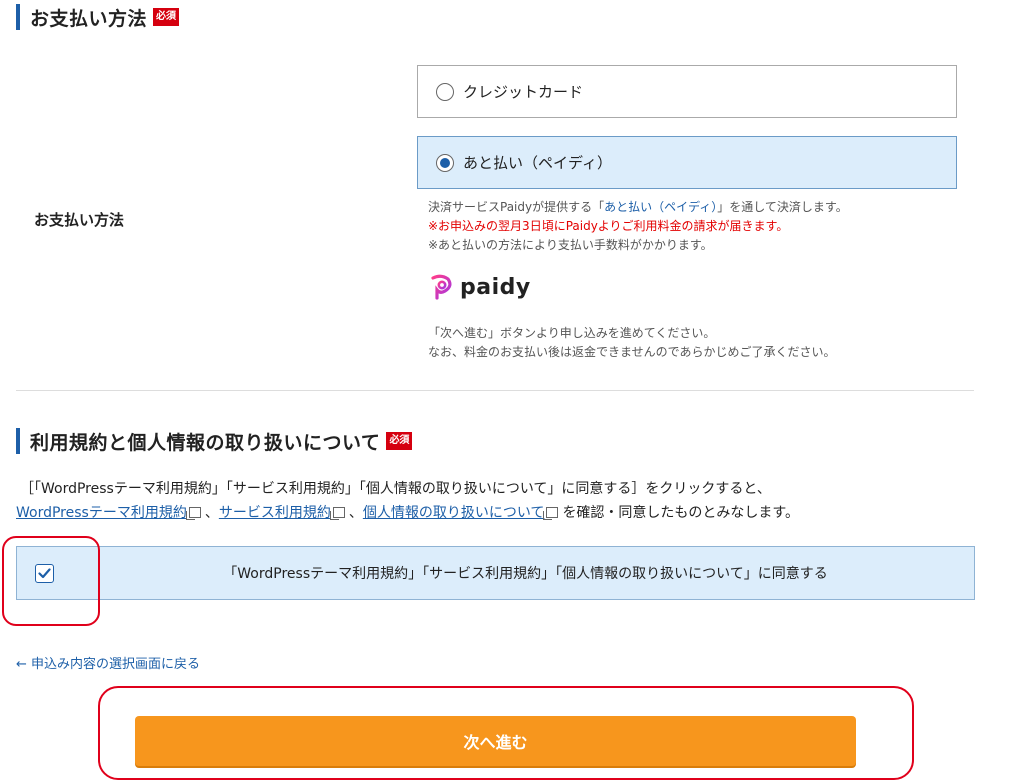 The width and height of the screenshot is (1024, 784). What do you see at coordinates (454, 513) in the screenshot?
I see `privacy-policy-link: 個人情報の取り扱いについて` at bounding box center [454, 513].